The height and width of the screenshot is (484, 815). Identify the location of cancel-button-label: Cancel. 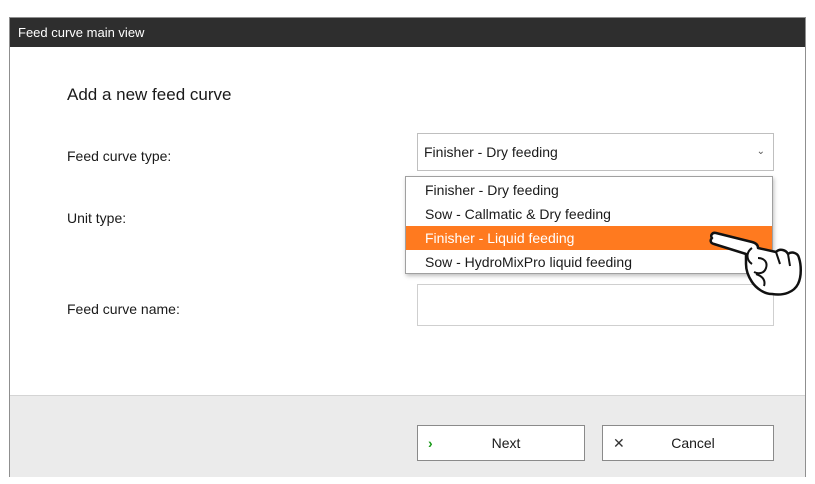
(693, 443).